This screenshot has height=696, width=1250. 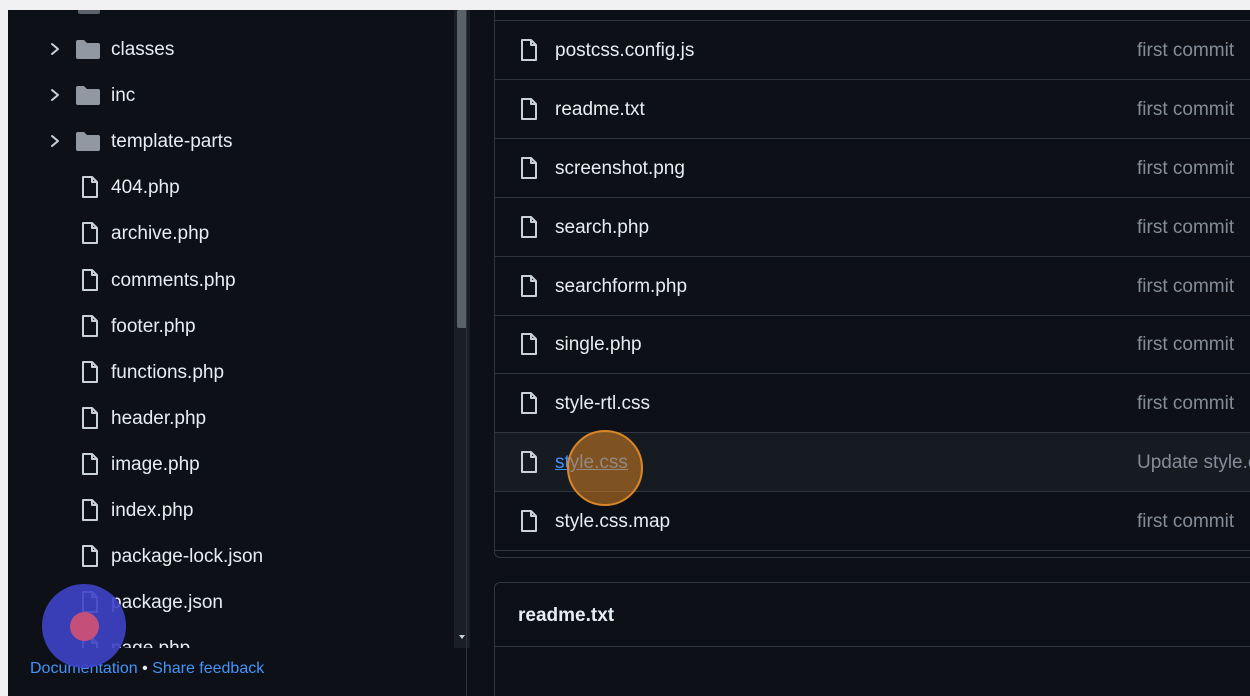 I want to click on tree-item-header-php: header.php, so click(x=231, y=419).